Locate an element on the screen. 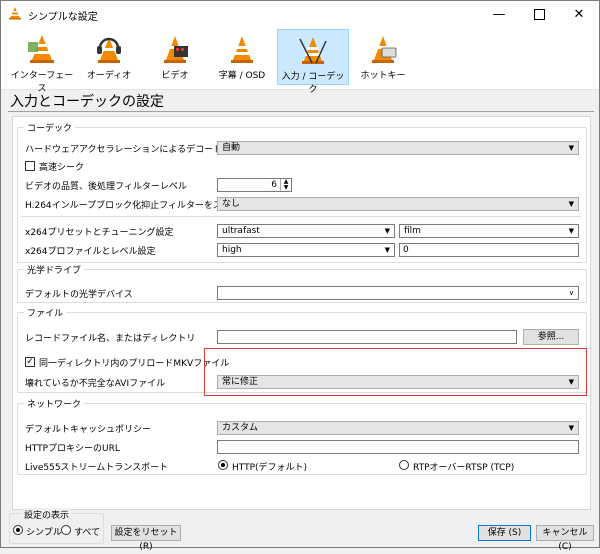 This screenshot has height=554, width=600. x264-level-input: 0 is located at coordinates (489, 250).